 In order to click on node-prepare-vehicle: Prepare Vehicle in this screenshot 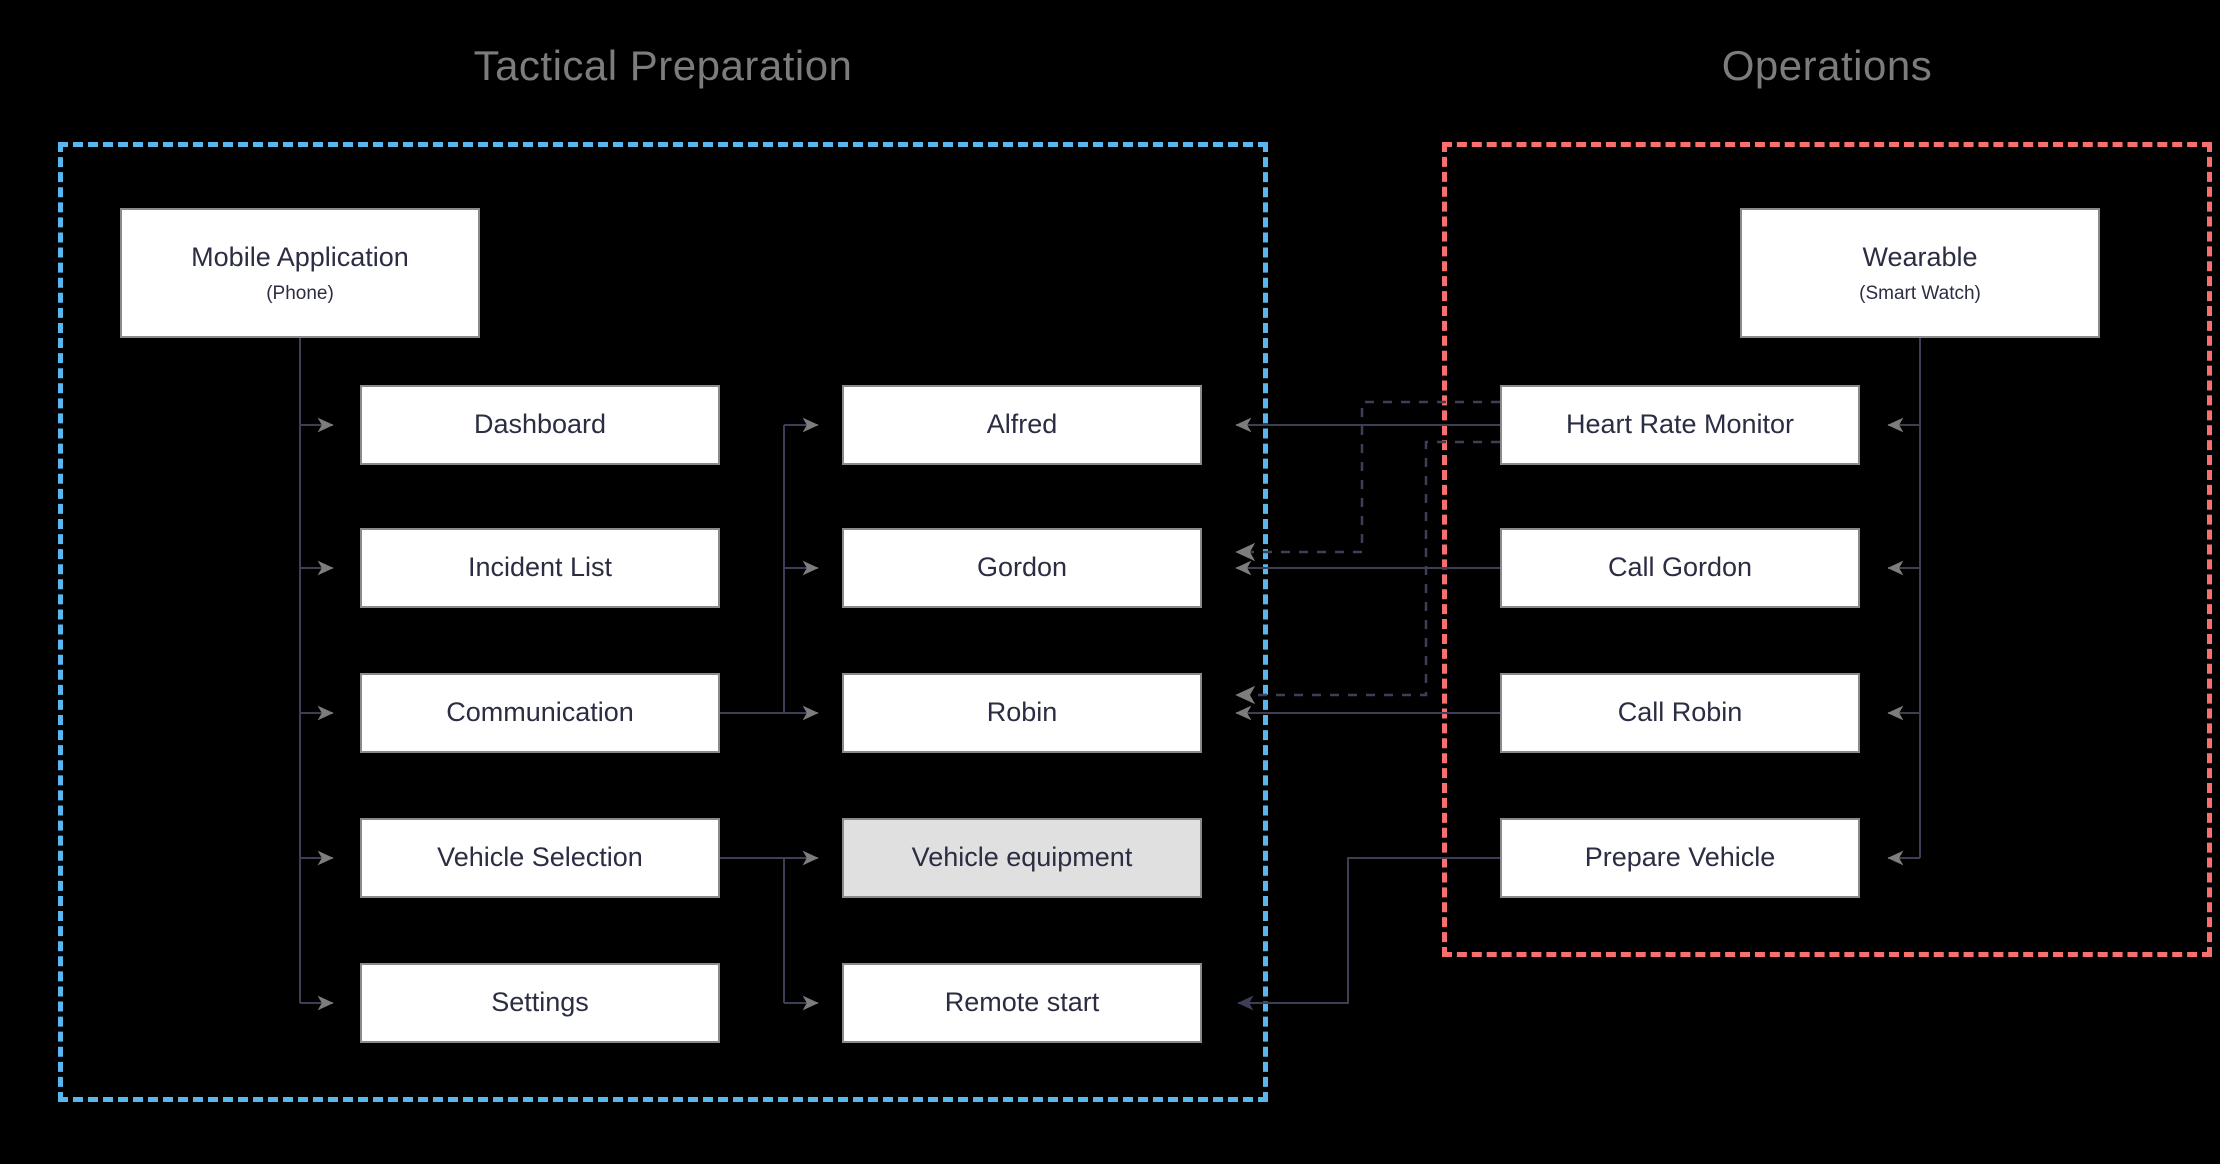, I will do `click(1680, 858)`.